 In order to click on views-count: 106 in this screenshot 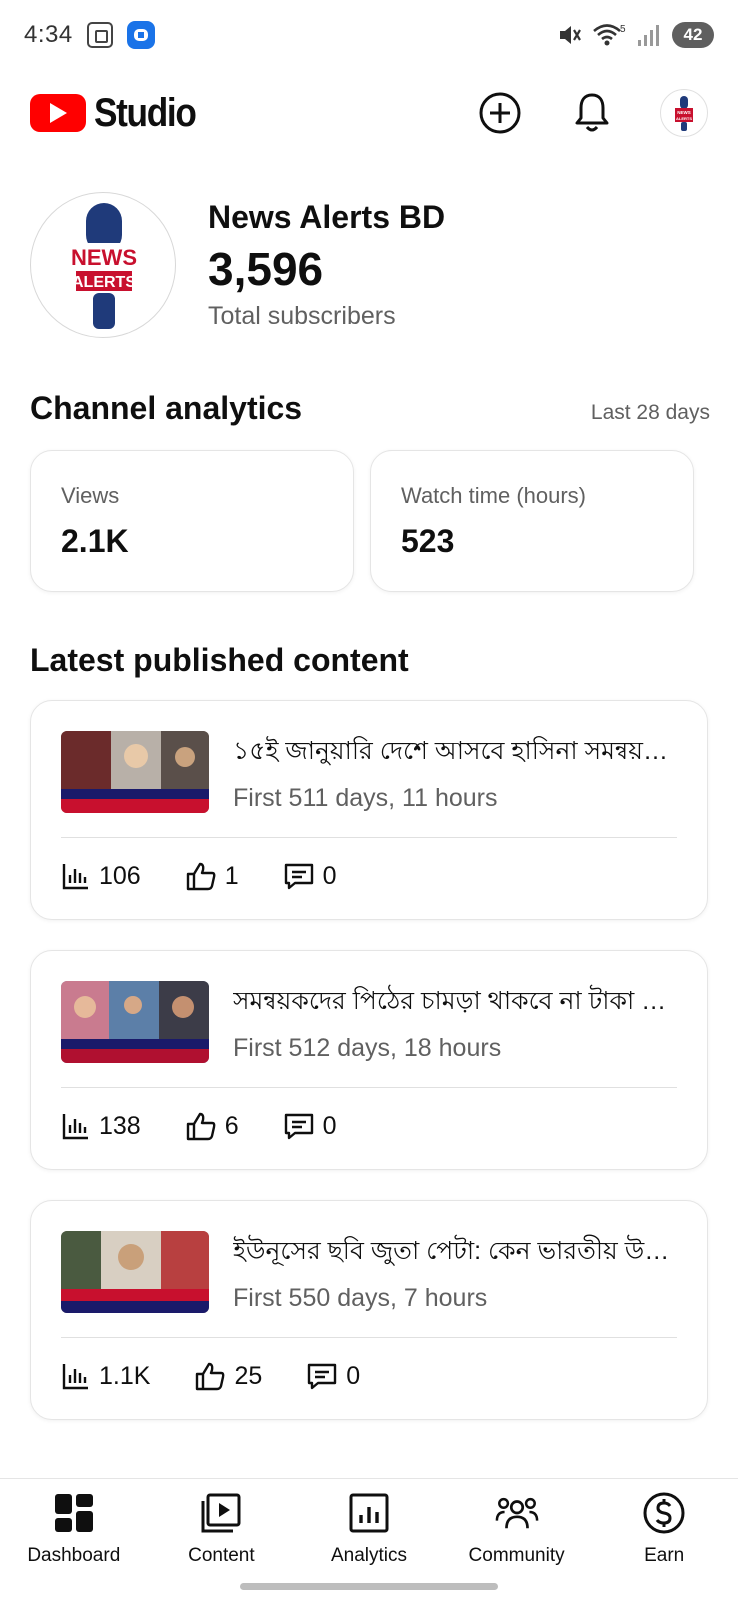, I will do `click(120, 875)`.